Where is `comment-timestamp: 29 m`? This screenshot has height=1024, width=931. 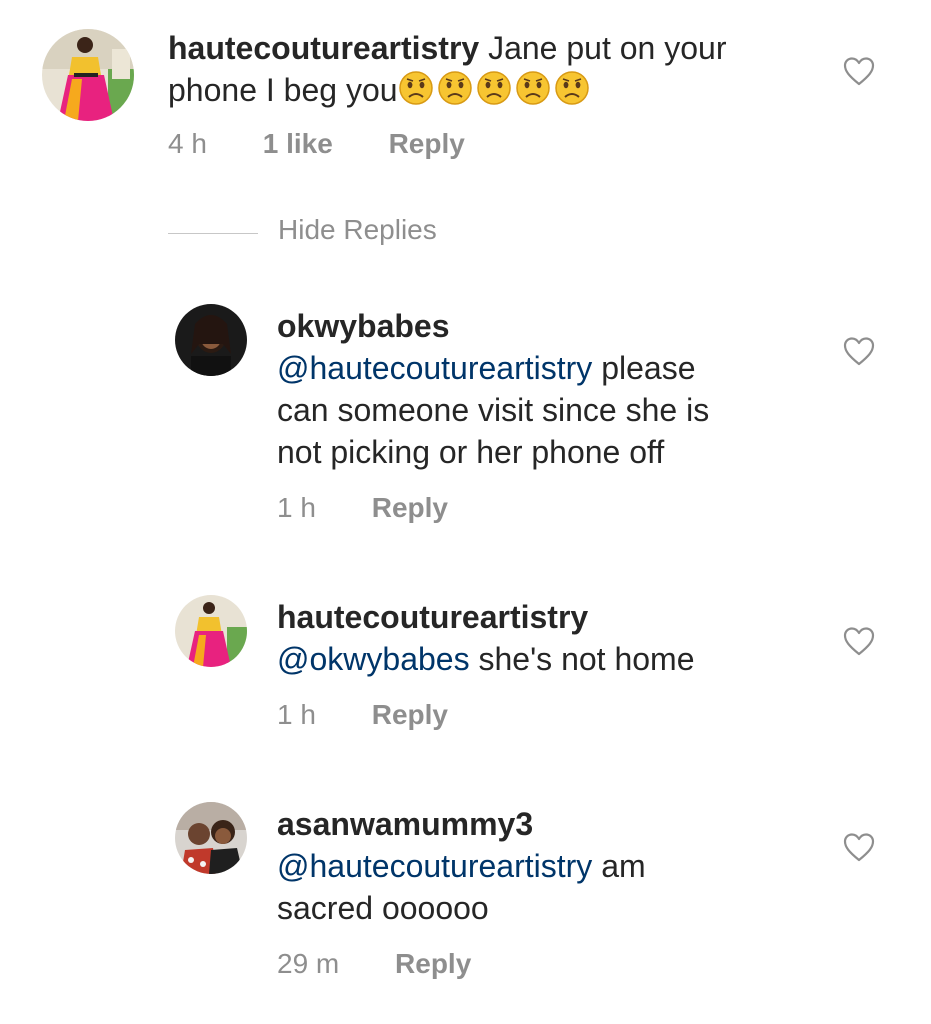 comment-timestamp: 29 m is located at coordinates (308, 963).